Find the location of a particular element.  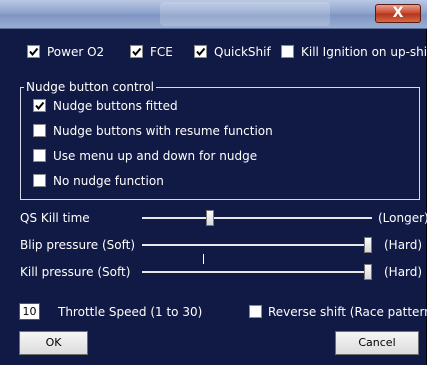

throttle-speed-label: Throttle Speed (1 to 30) is located at coordinates (130, 312).